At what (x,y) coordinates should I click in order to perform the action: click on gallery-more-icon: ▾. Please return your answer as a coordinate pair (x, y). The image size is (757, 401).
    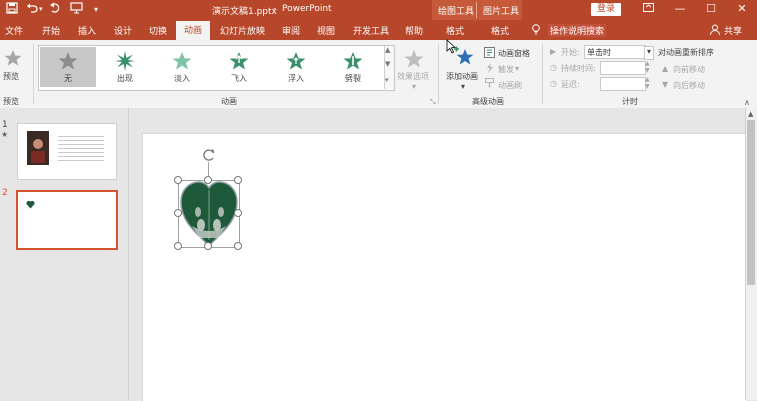
    Looking at the image, I should click on (387, 80).